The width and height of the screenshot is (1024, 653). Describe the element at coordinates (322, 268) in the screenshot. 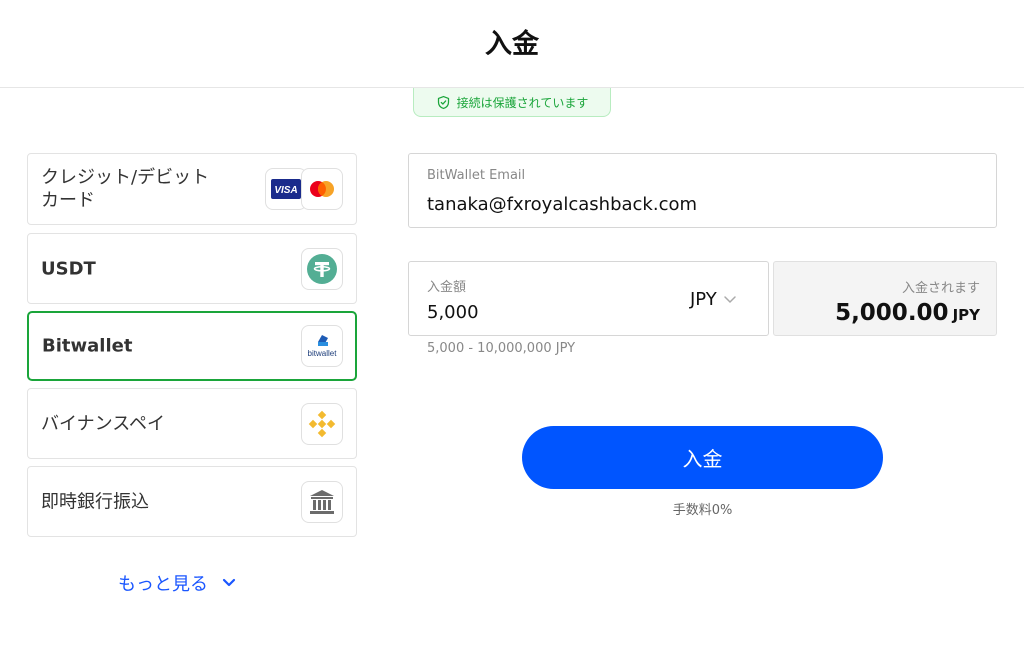

I see `tether-icon` at that location.